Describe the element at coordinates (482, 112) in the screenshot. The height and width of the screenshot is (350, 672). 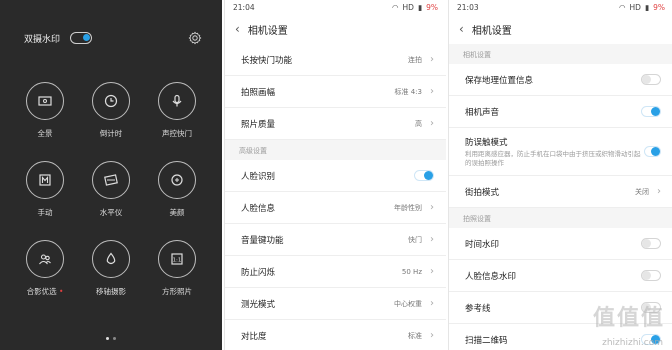
I see `setting-label: 相机声音` at that location.